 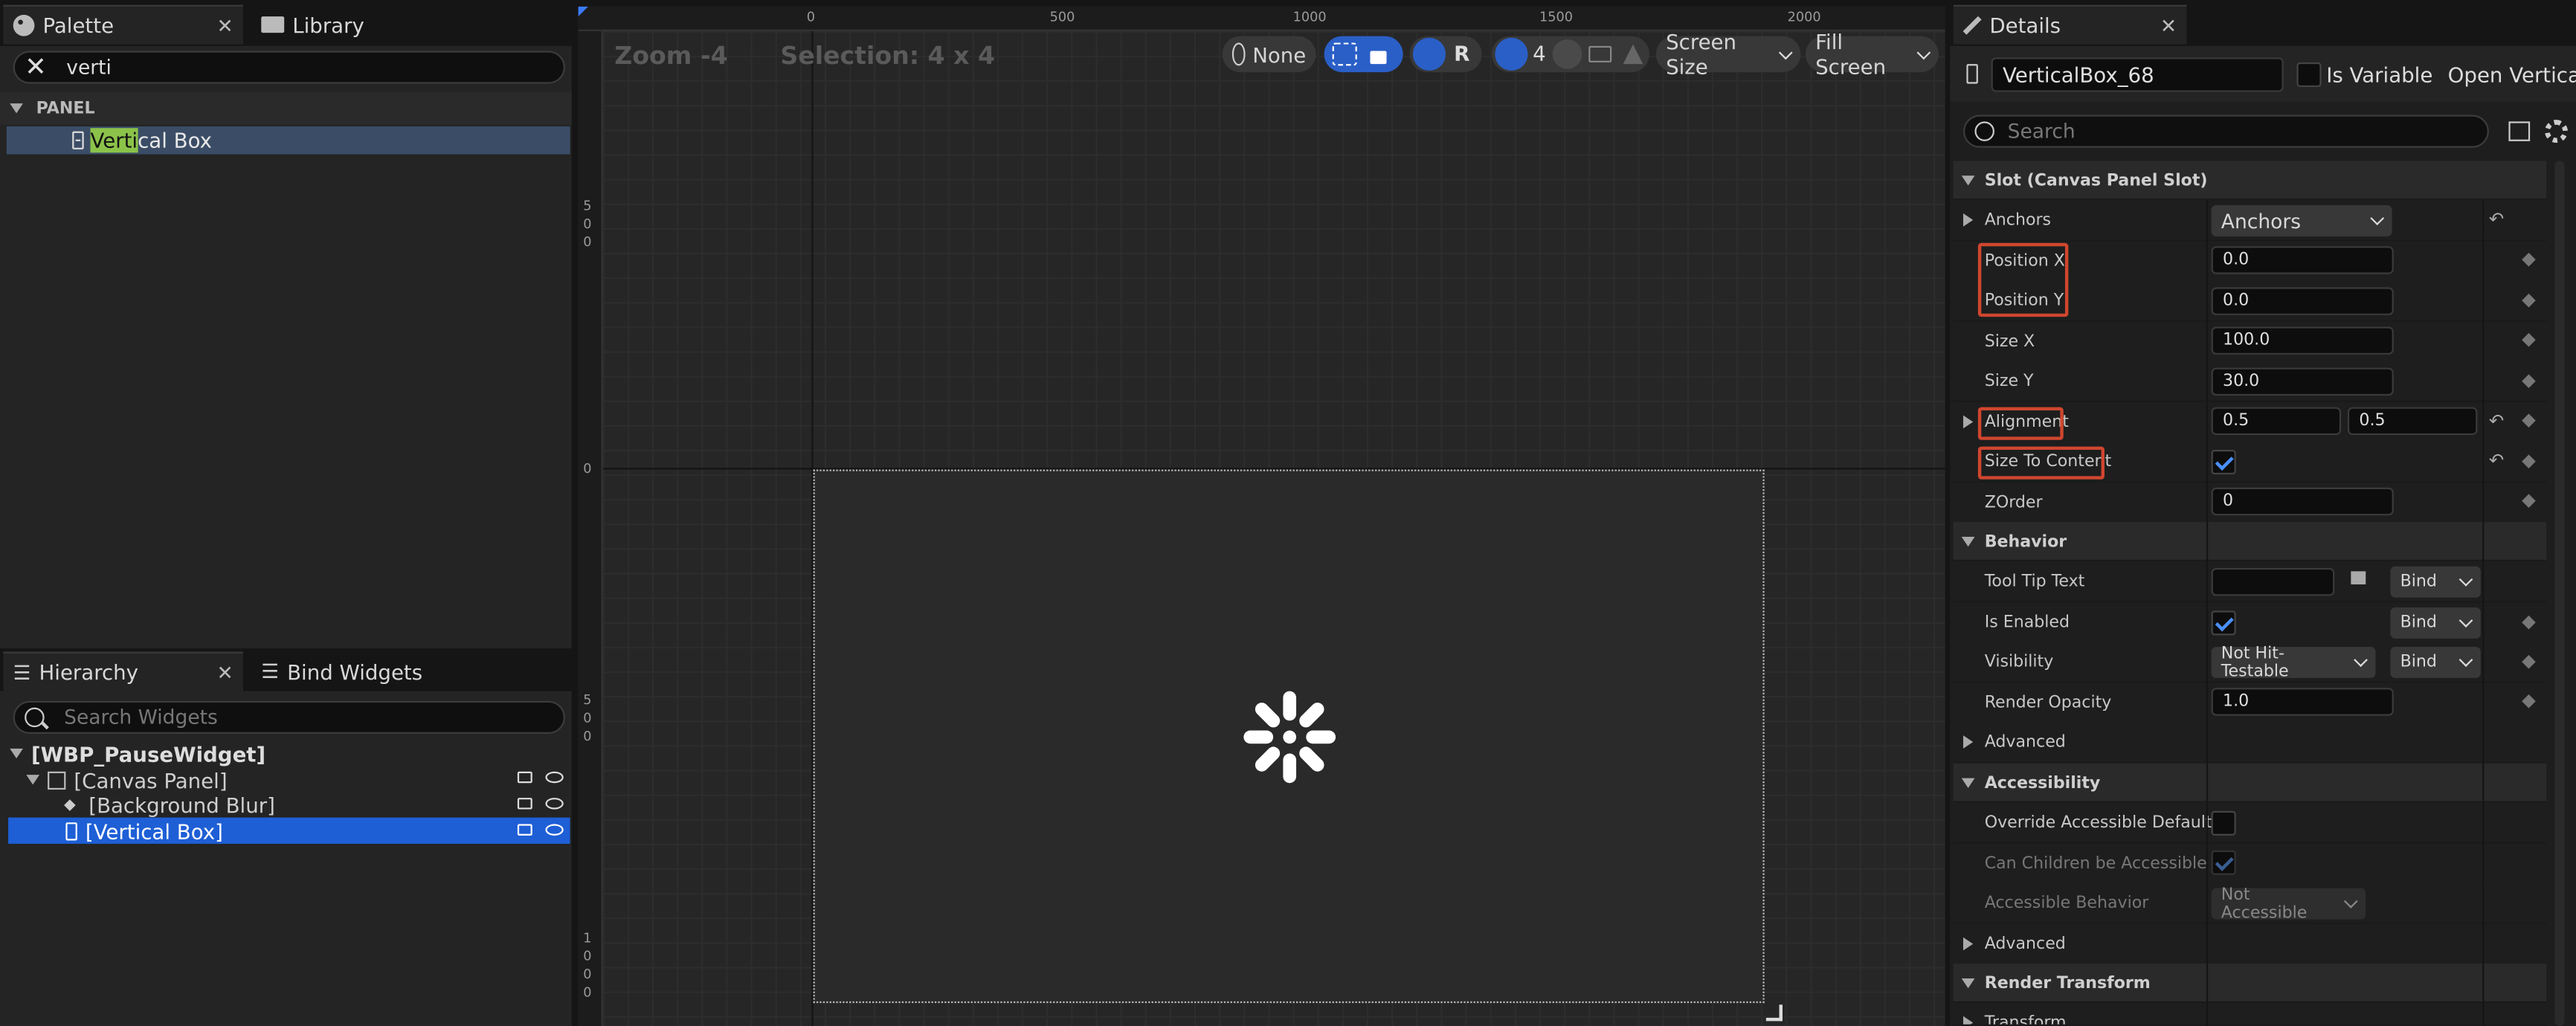 What do you see at coordinates (289, 717) in the screenshot?
I see `hierarchy-search-input: Search Widgets` at bounding box center [289, 717].